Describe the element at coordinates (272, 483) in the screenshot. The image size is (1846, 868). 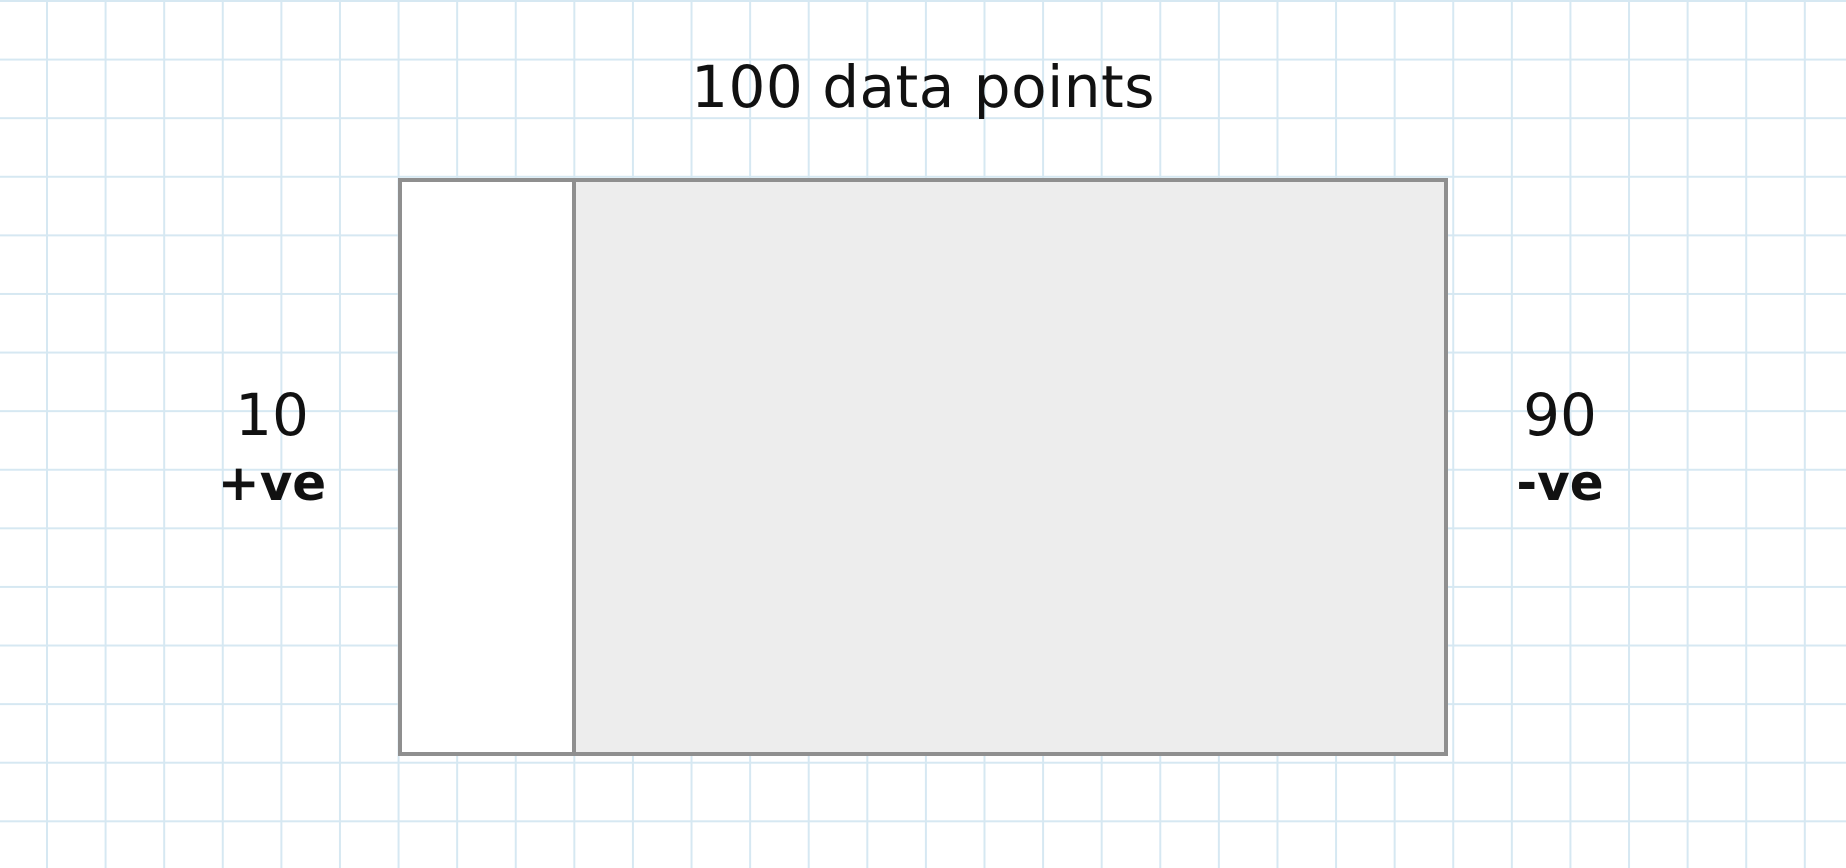
I see `positive-label: +ve` at that location.